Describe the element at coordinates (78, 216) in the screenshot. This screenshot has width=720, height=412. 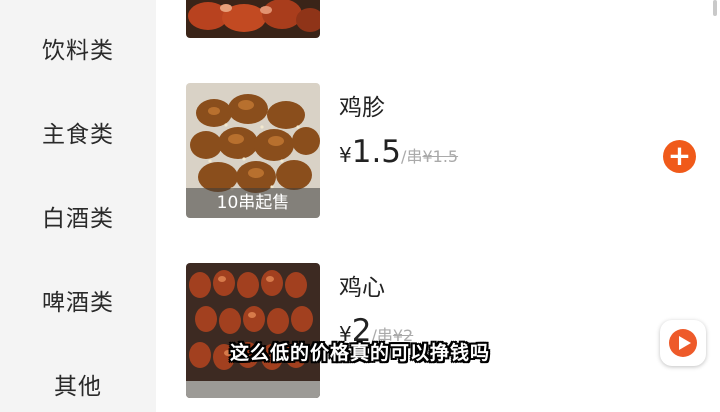
I see `sidebar-item-baijiu: 白酒类` at that location.